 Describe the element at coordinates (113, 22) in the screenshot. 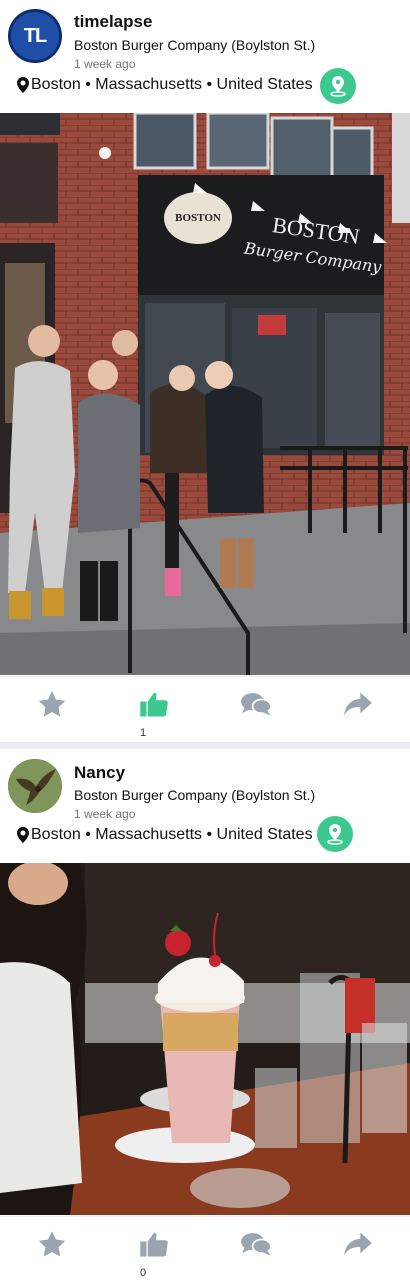

I see `username: timelapse` at that location.